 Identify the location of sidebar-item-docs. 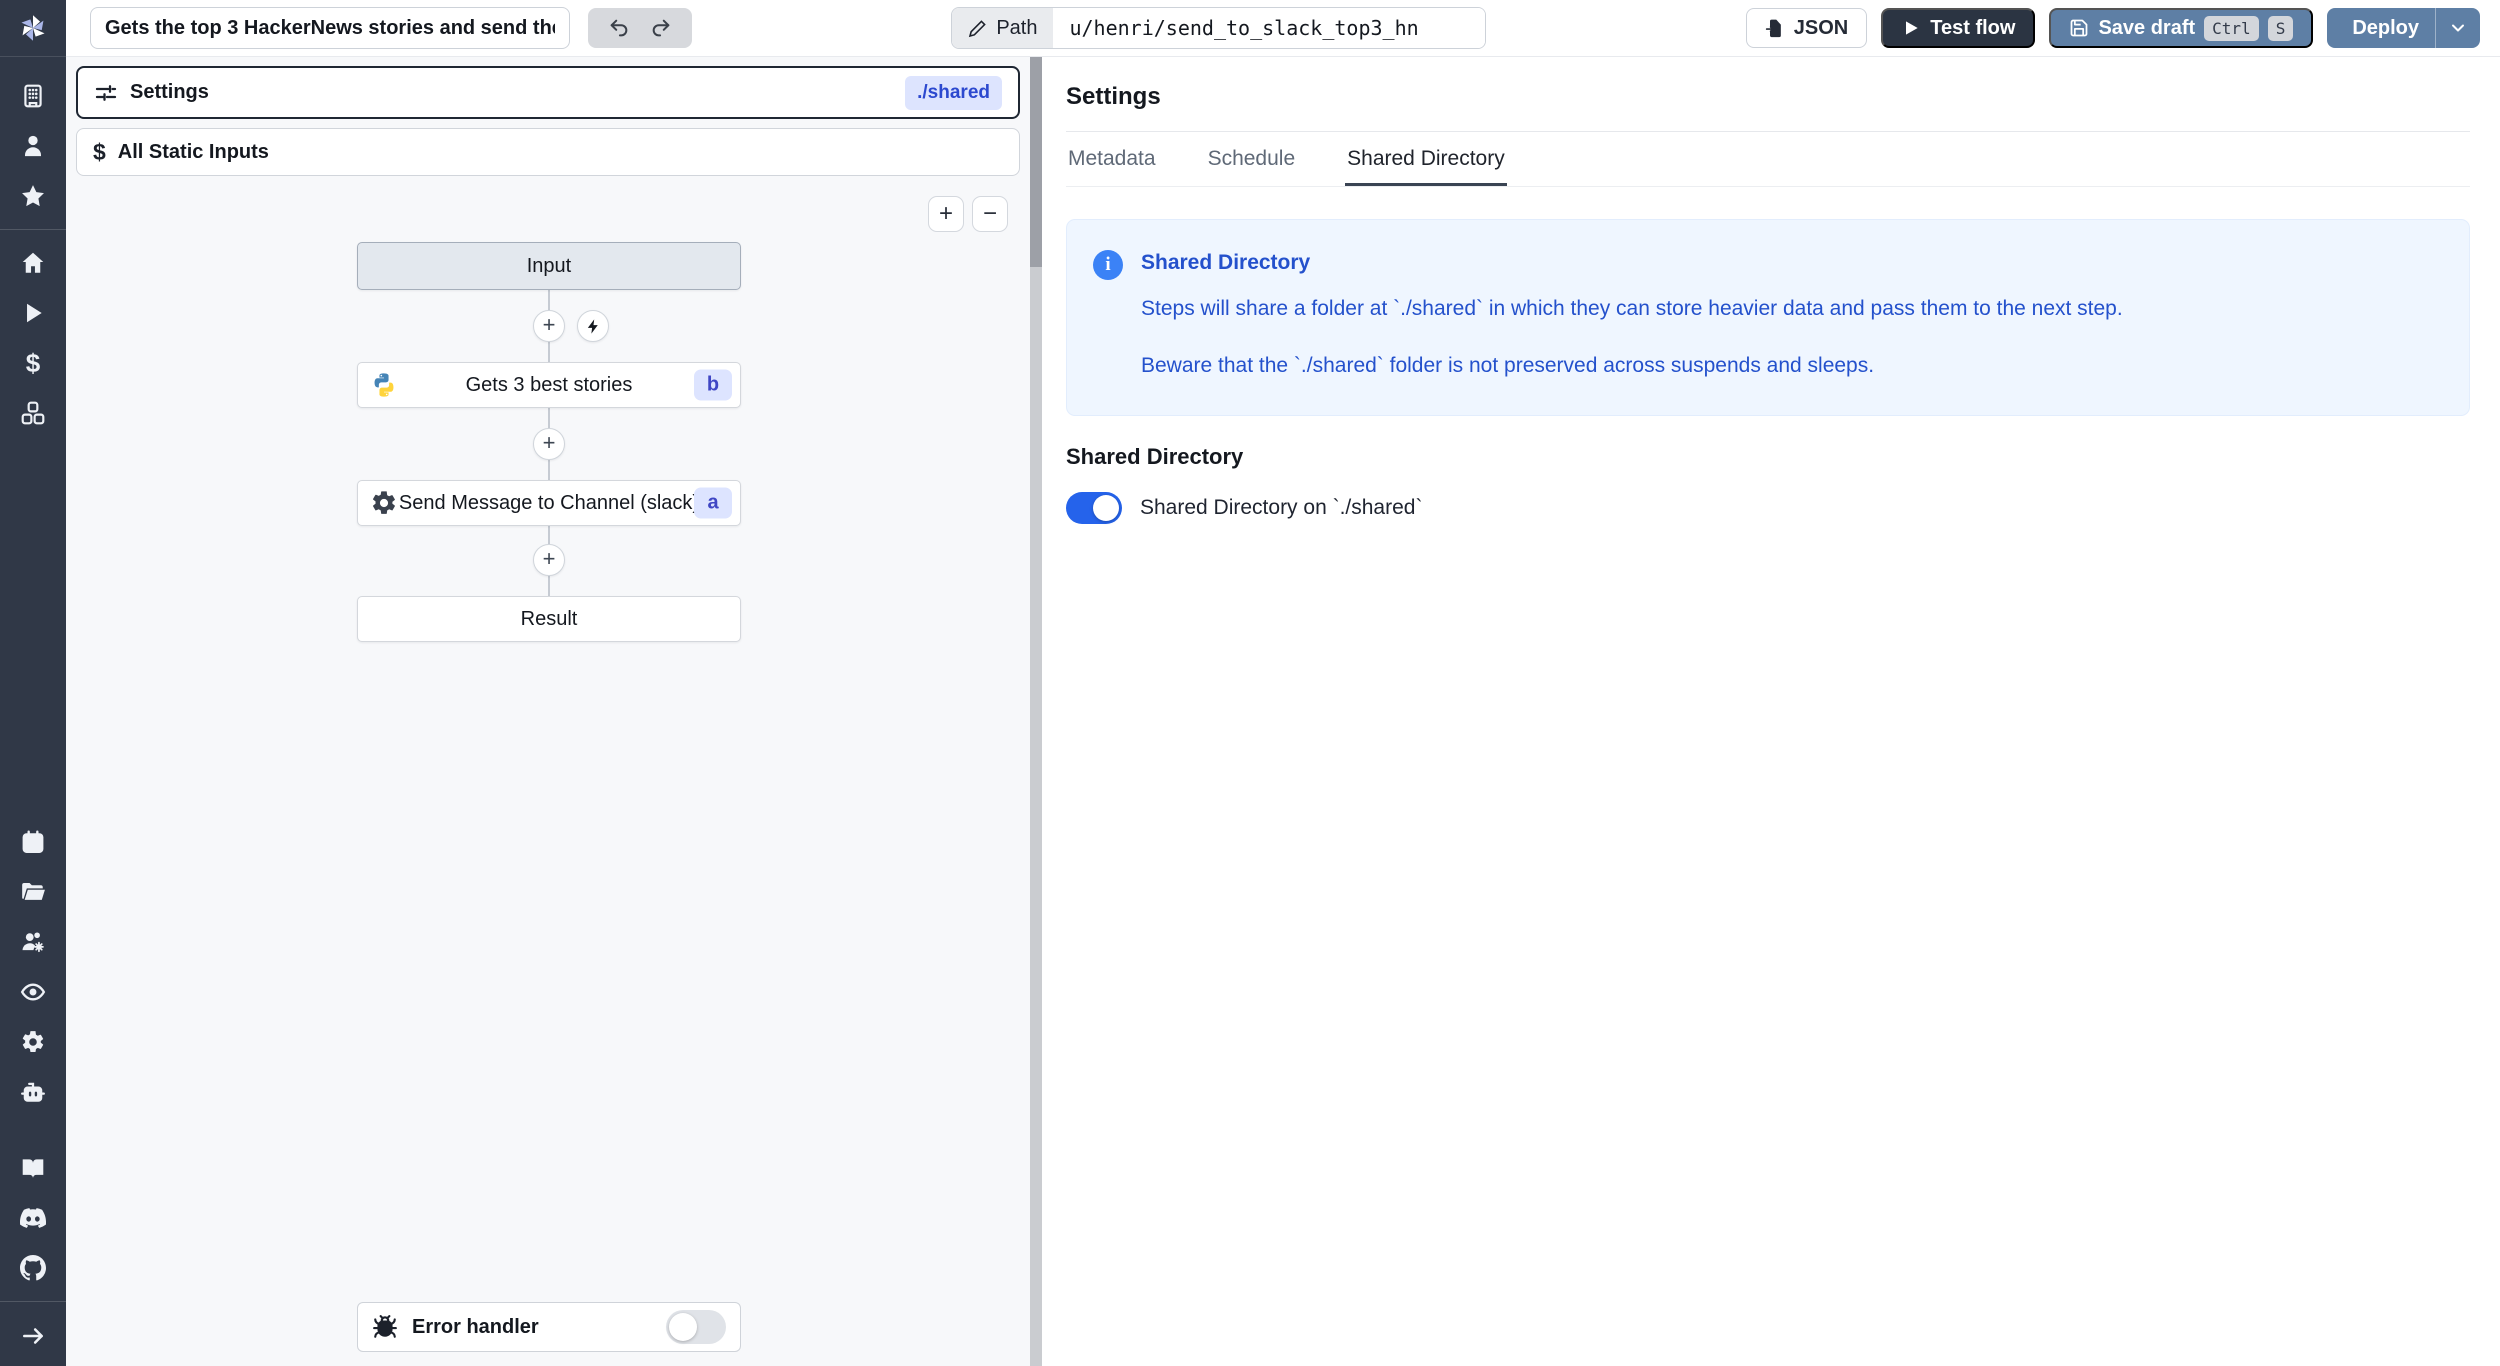
(33, 1168).